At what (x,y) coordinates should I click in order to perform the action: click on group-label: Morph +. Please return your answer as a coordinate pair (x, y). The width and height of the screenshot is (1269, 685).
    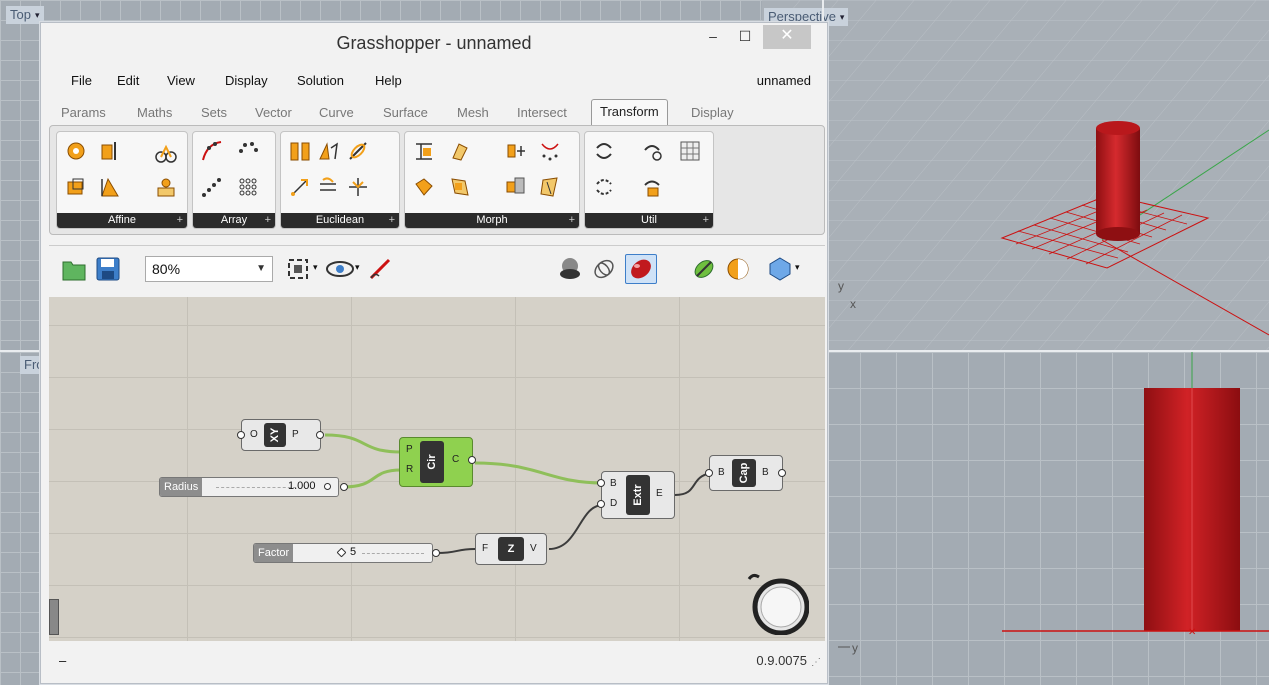
    Looking at the image, I should click on (492, 220).